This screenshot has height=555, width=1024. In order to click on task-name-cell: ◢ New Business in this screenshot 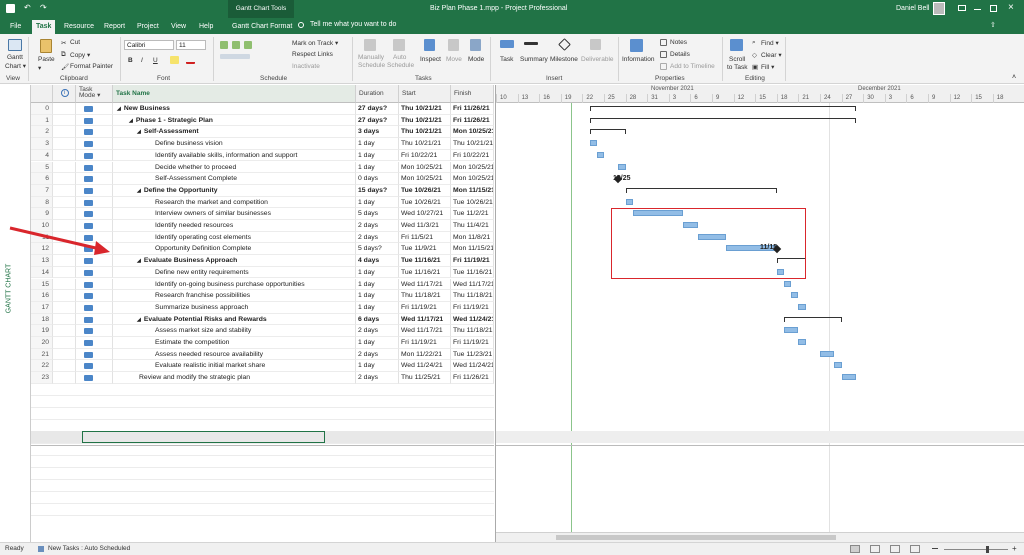, I will do `click(234, 109)`.